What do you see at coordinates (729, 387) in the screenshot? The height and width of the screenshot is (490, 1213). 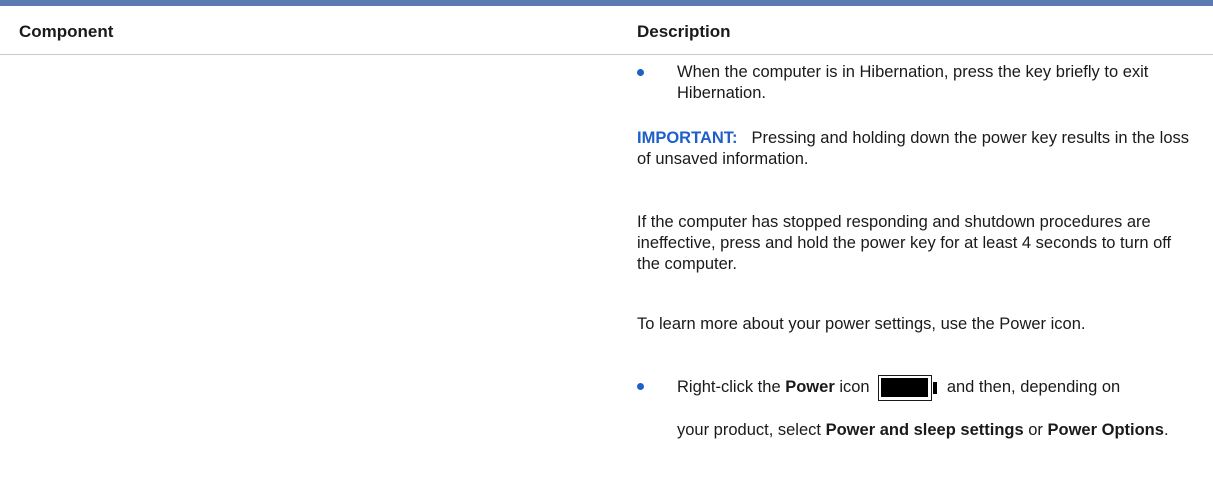 I see `text-right-click: Right-click the` at bounding box center [729, 387].